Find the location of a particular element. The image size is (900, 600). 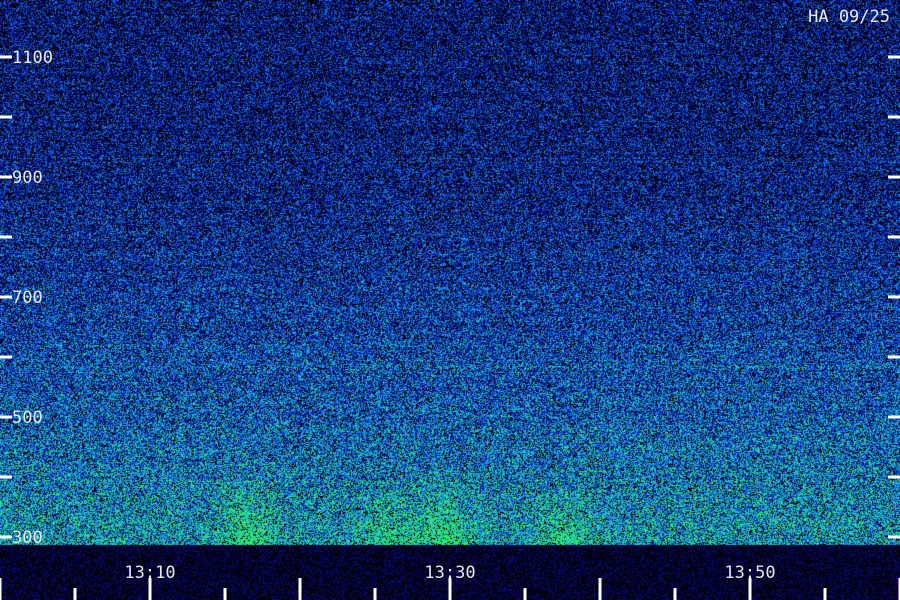

x-tick-label: 13:50 is located at coordinates (749, 573).